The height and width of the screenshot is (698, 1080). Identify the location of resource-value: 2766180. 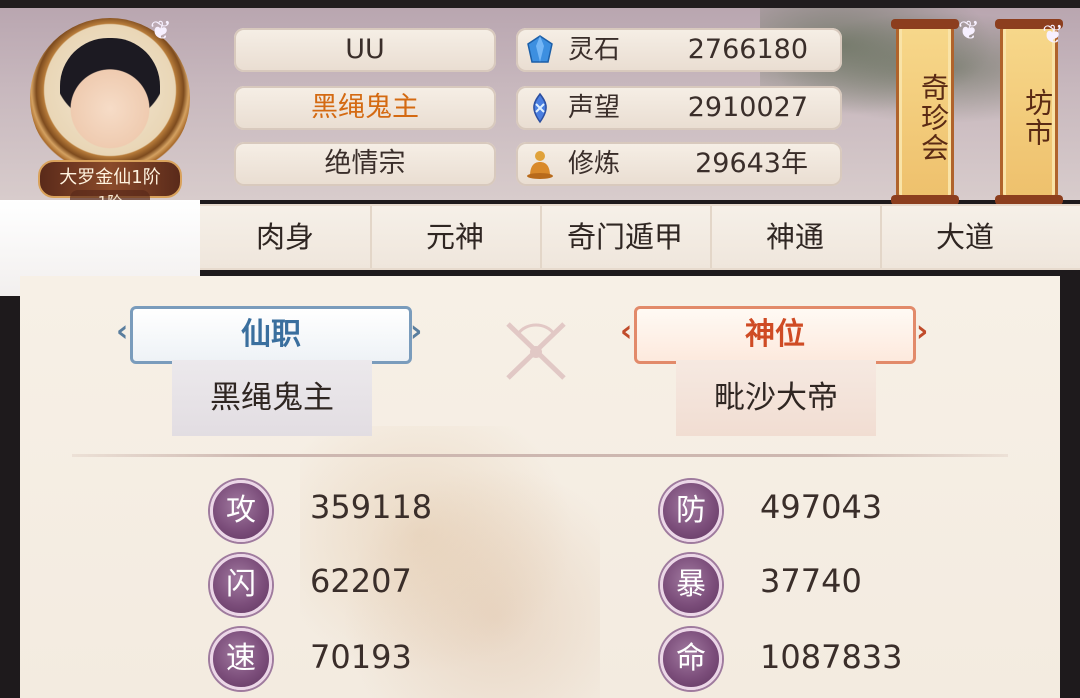
(747, 49).